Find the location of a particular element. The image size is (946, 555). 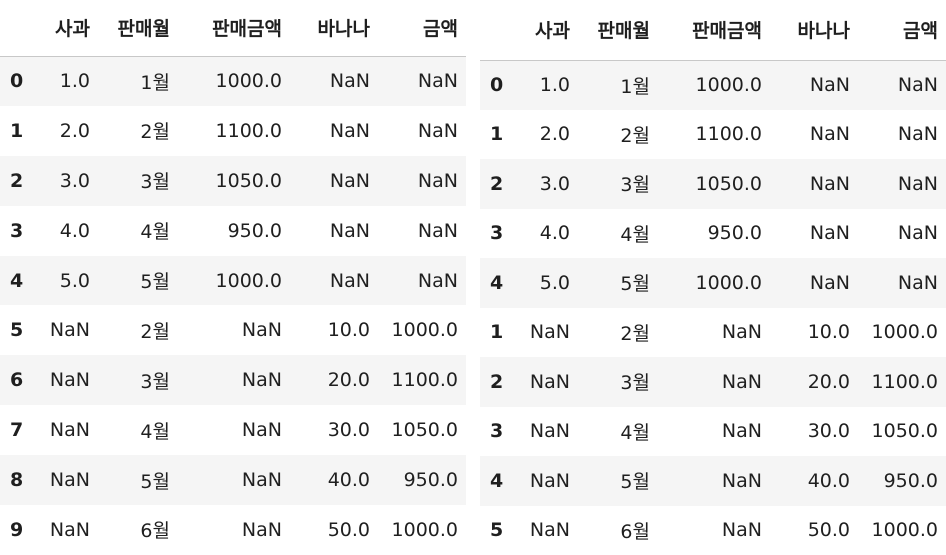

table-row: 0 1.0 1월 1000.0 NaN NaN is located at coordinates (713, 85).